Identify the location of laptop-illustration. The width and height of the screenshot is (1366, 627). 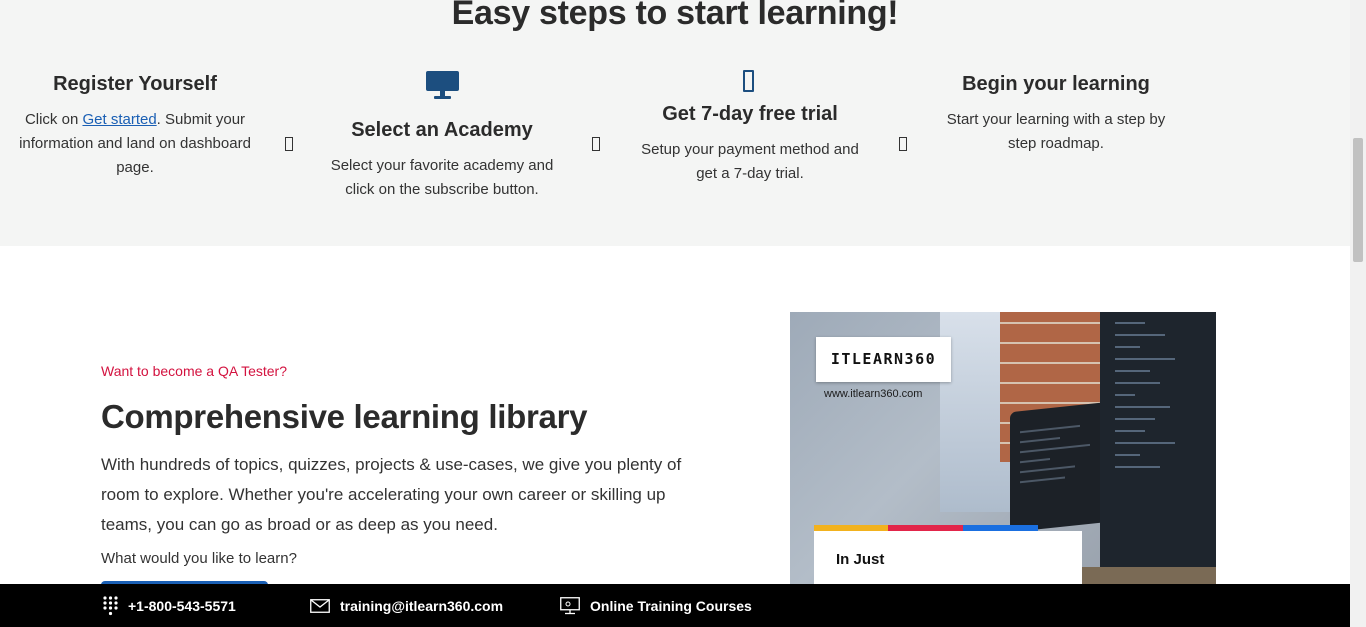
(1060, 467).